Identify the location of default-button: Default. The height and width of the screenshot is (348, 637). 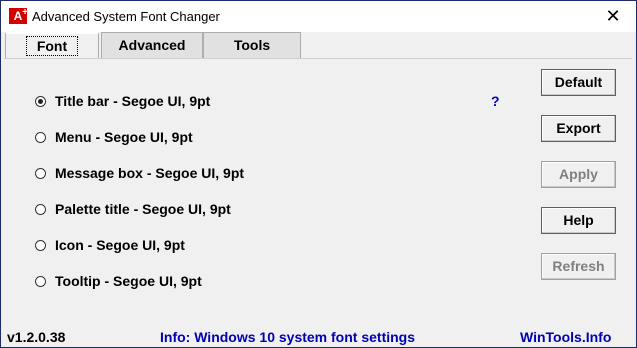
(578, 82).